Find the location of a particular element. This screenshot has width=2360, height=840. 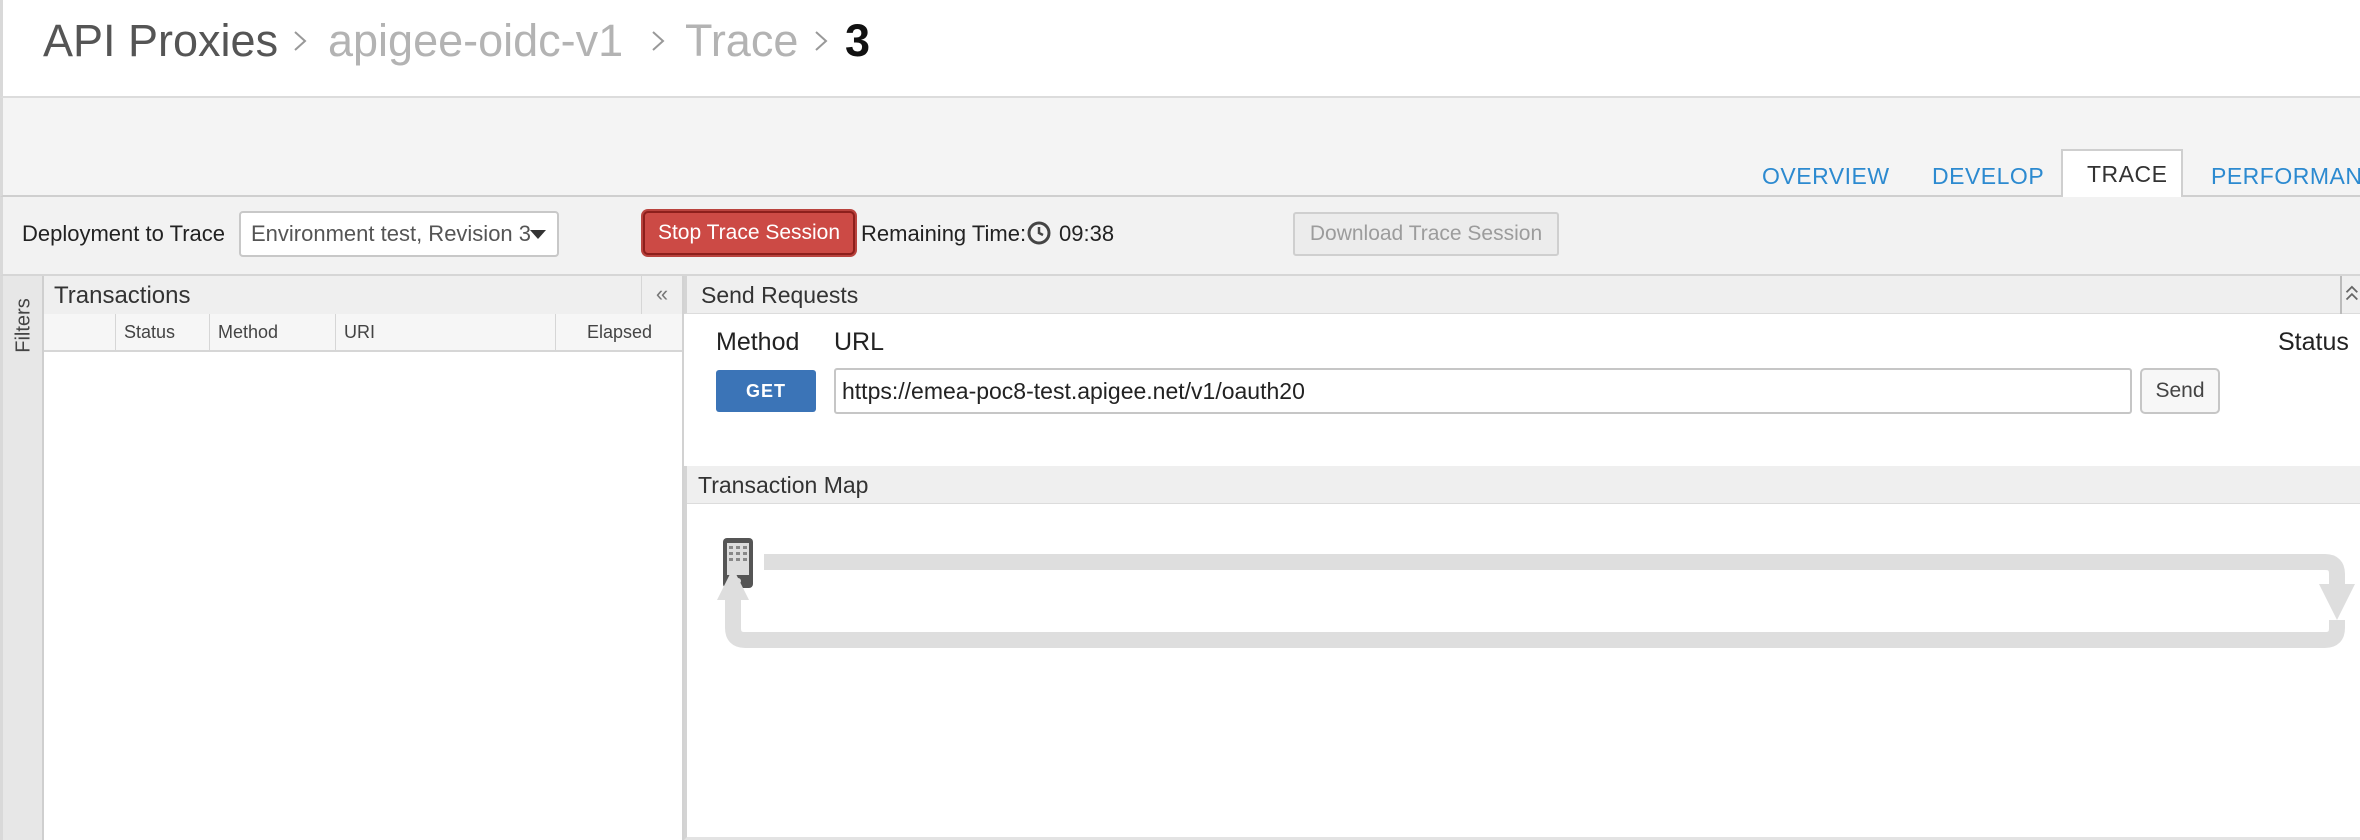

request-flow-line is located at coordinates (1554, 569).